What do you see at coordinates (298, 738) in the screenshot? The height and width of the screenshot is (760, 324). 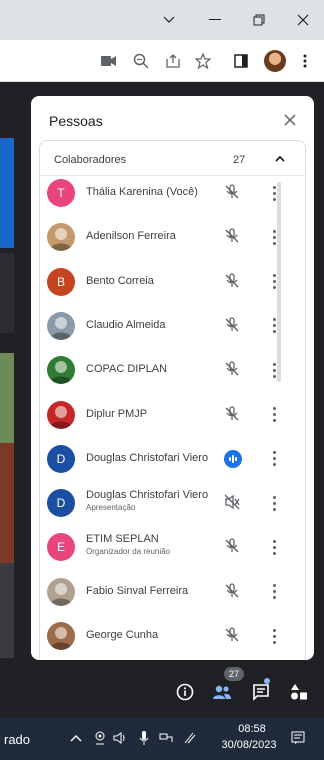 I see `notification-center-icon` at bounding box center [298, 738].